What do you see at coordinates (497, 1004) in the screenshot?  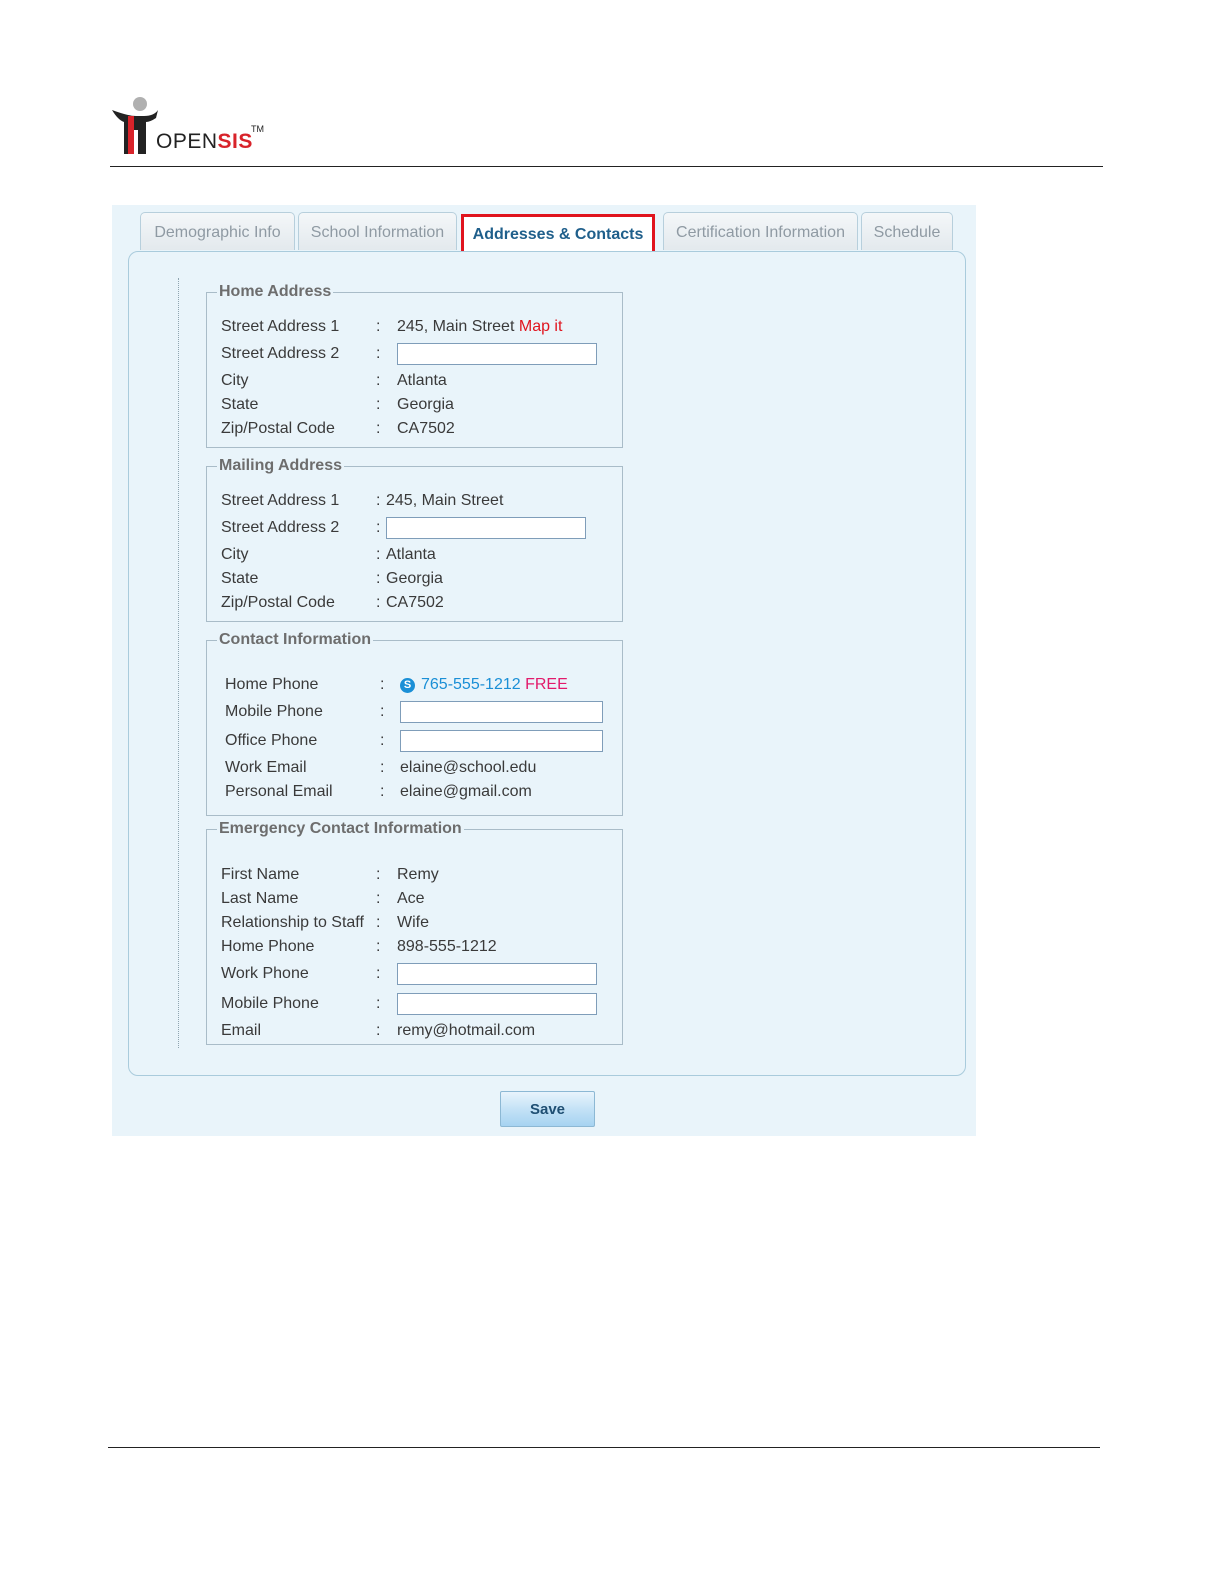 I see `emergency-mobile-phone-input` at bounding box center [497, 1004].